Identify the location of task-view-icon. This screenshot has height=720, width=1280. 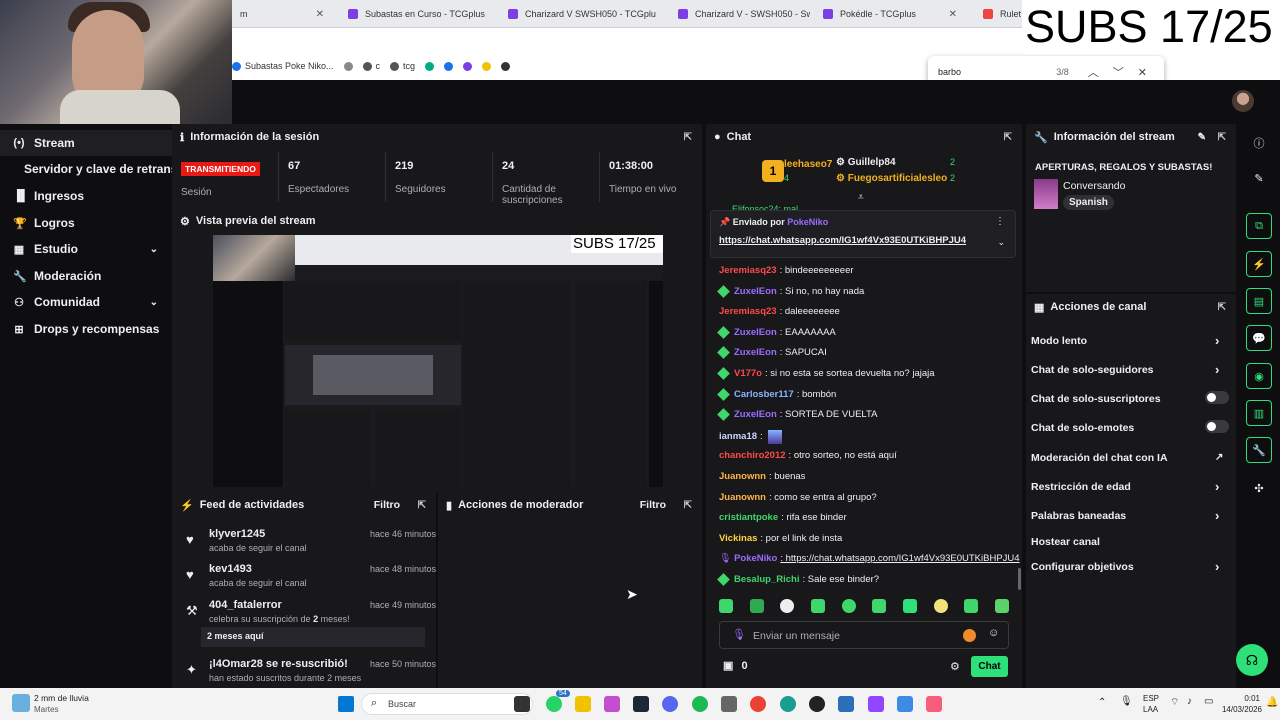
(522, 704).